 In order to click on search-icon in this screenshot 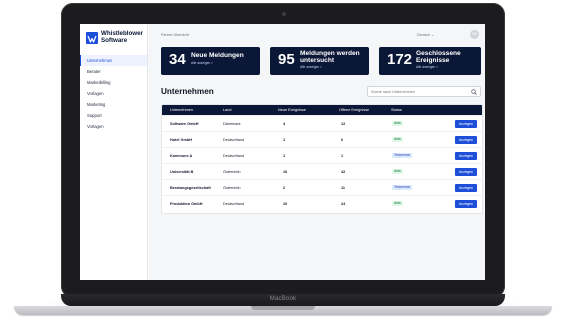, I will do `click(474, 91)`.